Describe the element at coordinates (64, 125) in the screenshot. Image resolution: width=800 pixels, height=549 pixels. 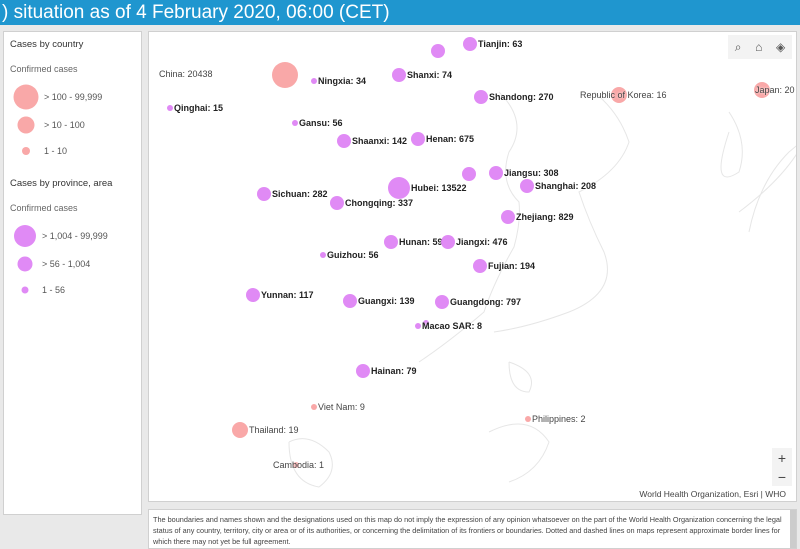
I see `legend-country-class: > 10 - 100` at that location.